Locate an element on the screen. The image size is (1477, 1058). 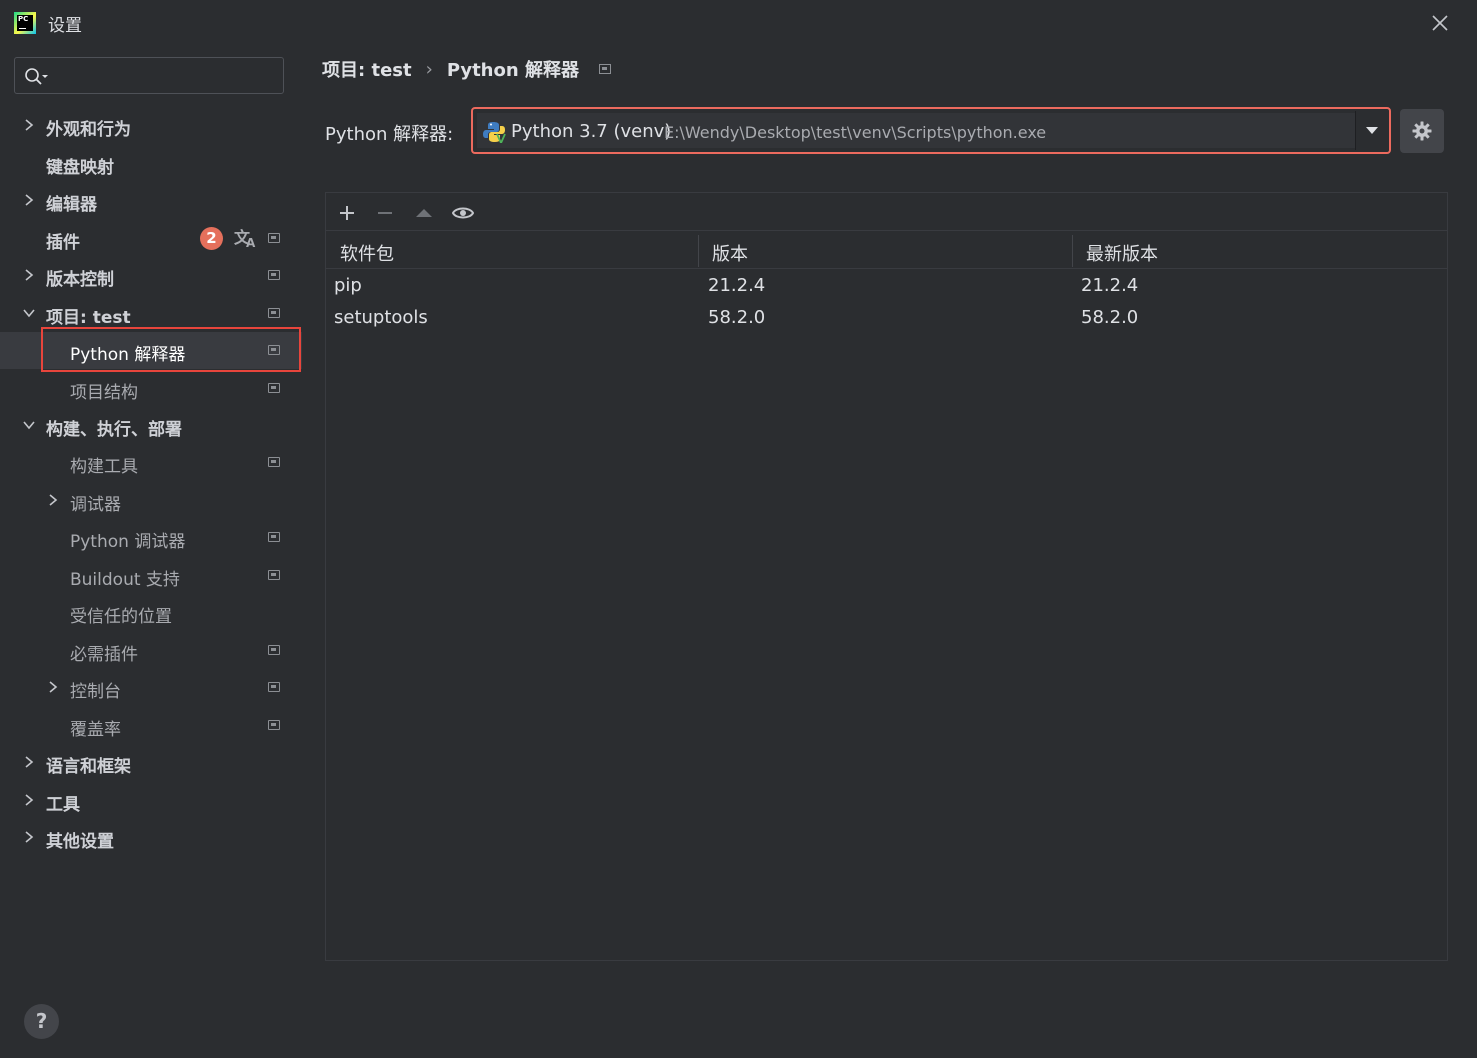
sidebar-item-vcs: 版本控制 is located at coordinates (151, 275).